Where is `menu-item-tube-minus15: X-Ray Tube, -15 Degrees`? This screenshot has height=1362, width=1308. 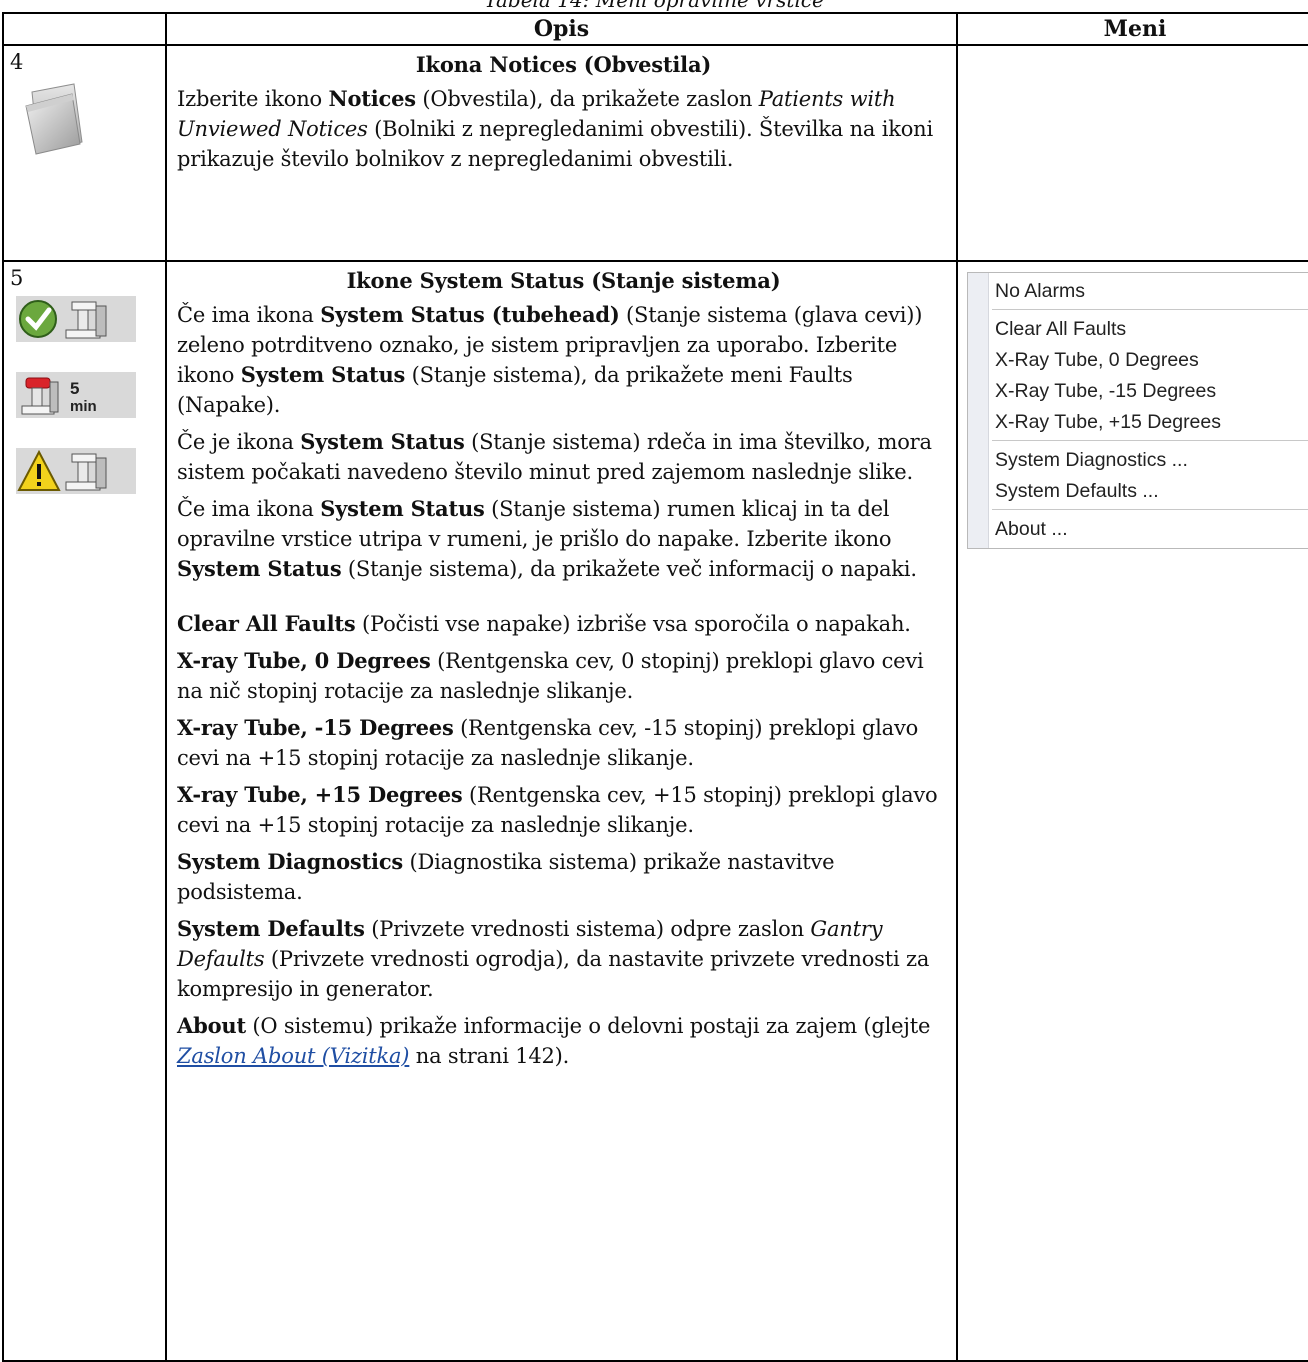
menu-item-tube-minus15: X-Ray Tube, -15 Degrees is located at coordinates (1138, 390).